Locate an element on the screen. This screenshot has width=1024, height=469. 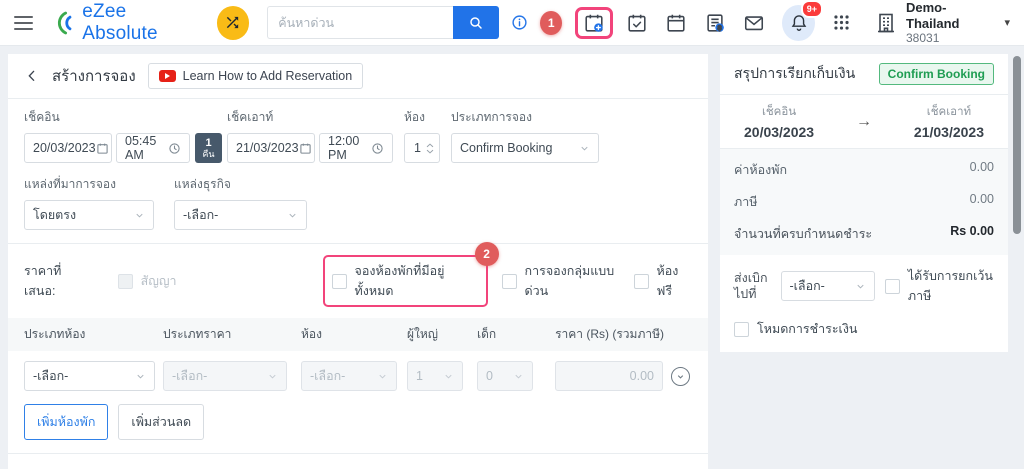
notification-count-badge: 9+ is located at coordinates (811, 9).